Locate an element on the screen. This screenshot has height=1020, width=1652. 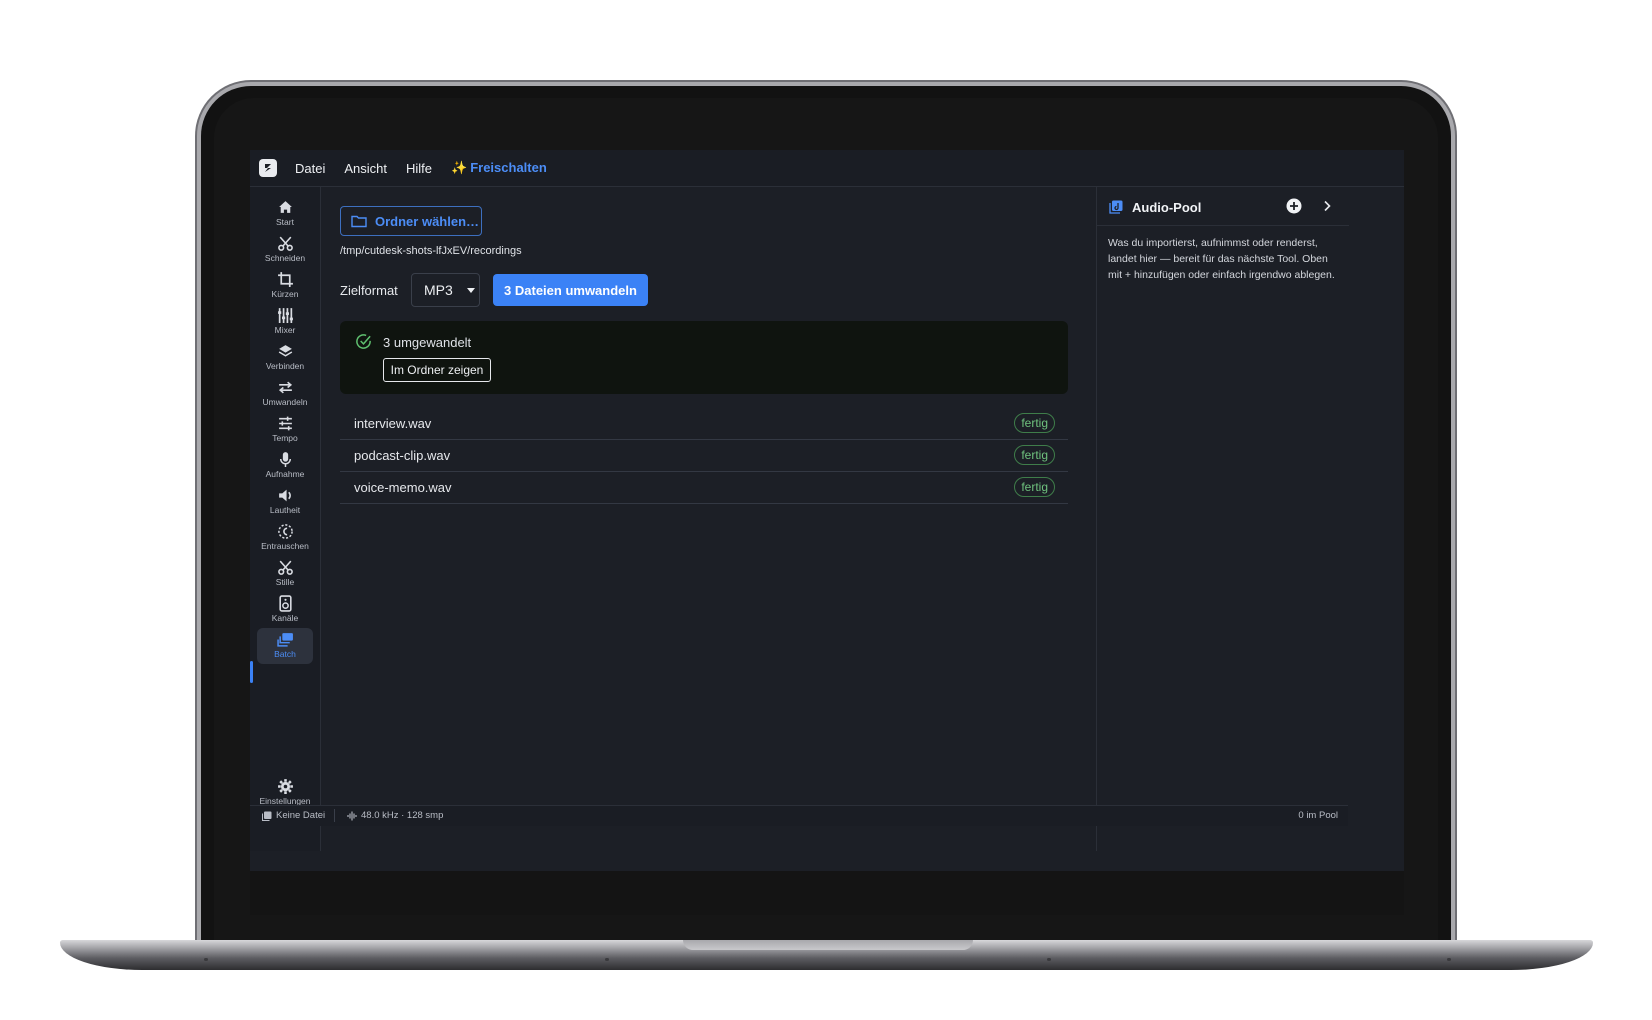
status-sample-rate: 48.0 kHz · 128 smp is located at coordinates (395, 815).